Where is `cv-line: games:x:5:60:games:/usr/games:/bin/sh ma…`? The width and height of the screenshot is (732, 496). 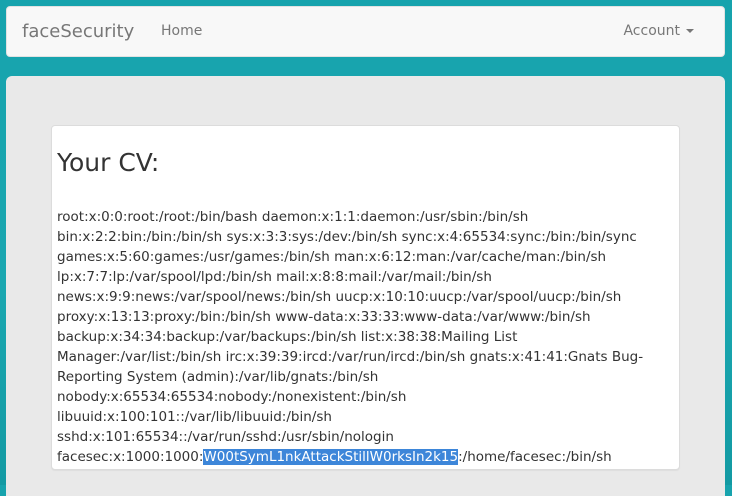
cv-line: games:x:5:60:games:/usr/games:/bin/sh ma… is located at coordinates (332, 257).